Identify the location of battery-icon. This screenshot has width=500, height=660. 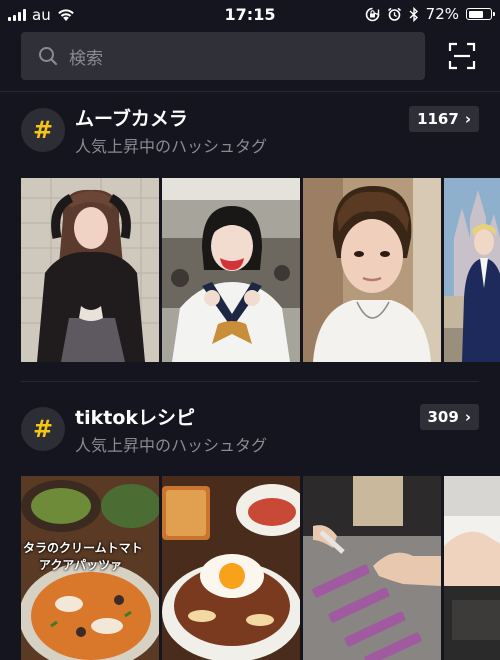
(480, 14).